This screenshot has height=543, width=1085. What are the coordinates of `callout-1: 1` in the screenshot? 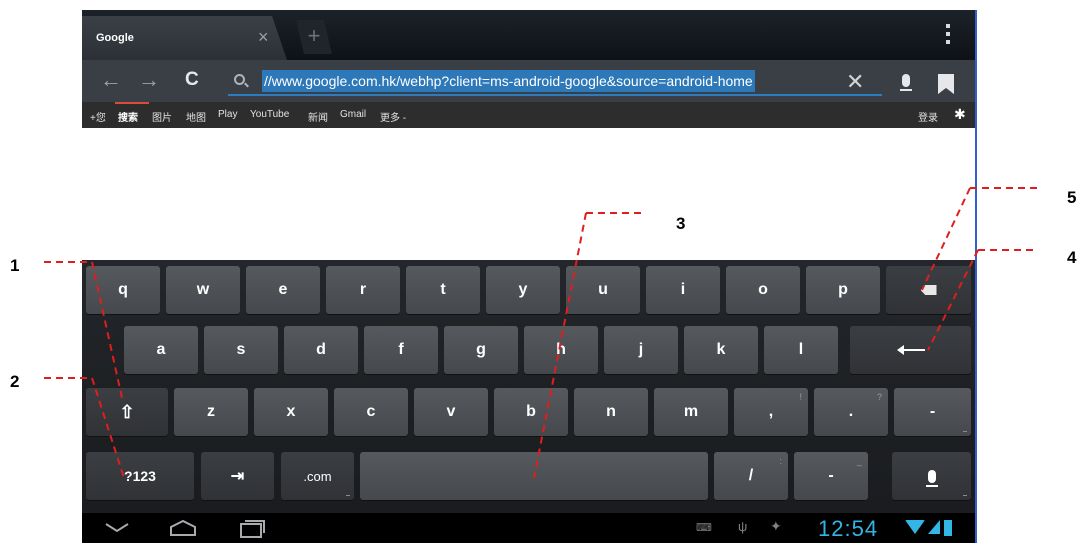 It's located at (15, 265).